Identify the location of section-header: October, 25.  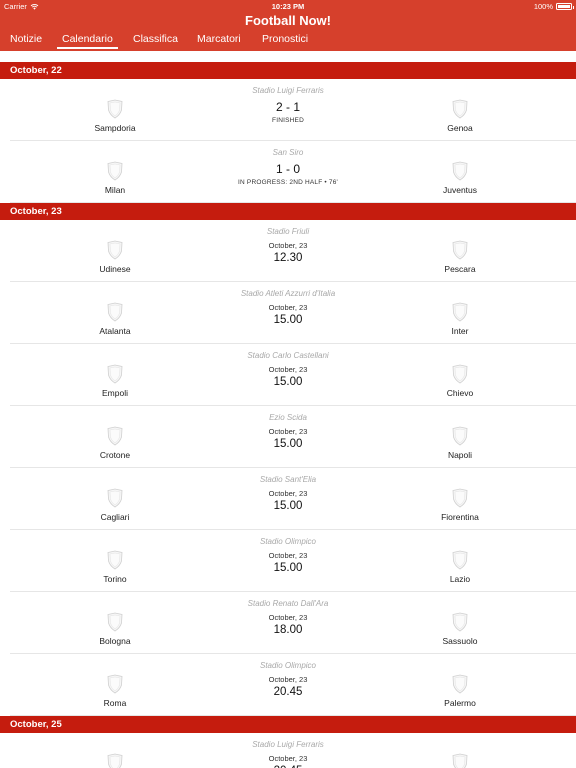
(288, 724).